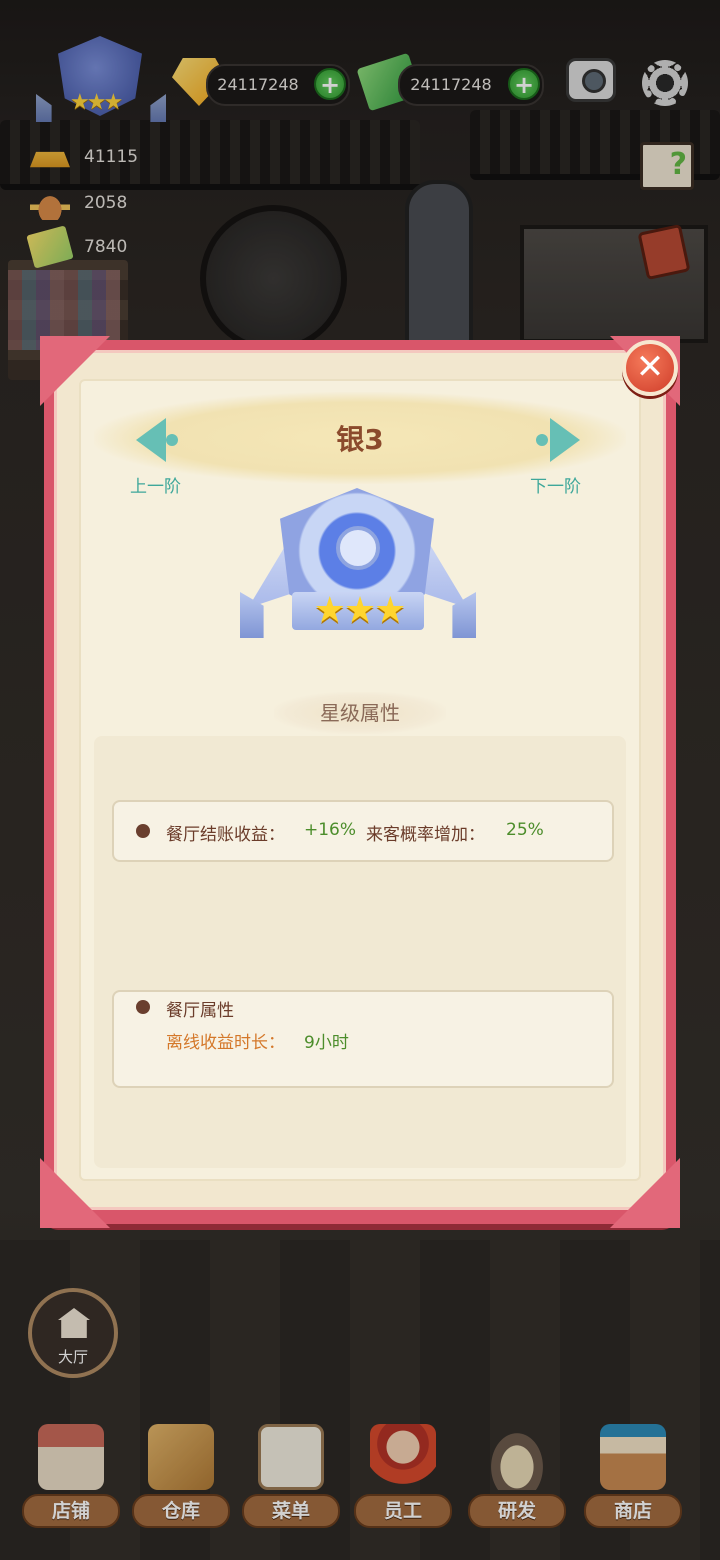 This screenshot has width=720, height=1560. What do you see at coordinates (225, 1043) in the screenshot?
I see `offline-income-label: 离线收益时长：` at bounding box center [225, 1043].